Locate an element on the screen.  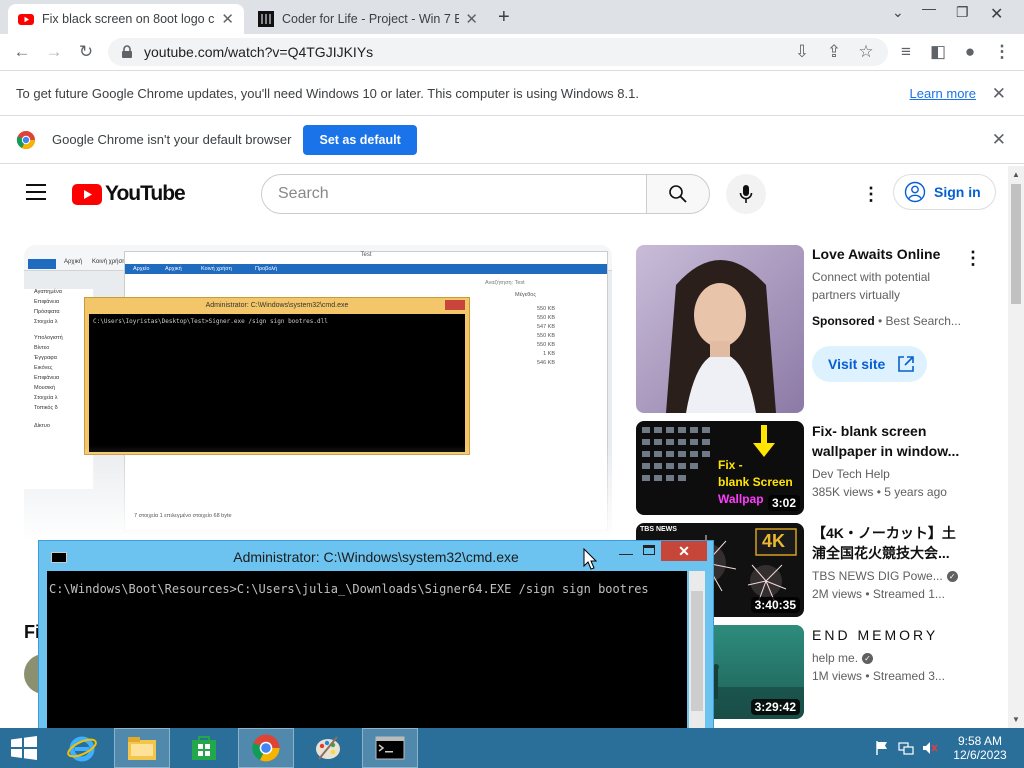
ad-menu-icon: ⋮ is located at coordinates (973, 258).